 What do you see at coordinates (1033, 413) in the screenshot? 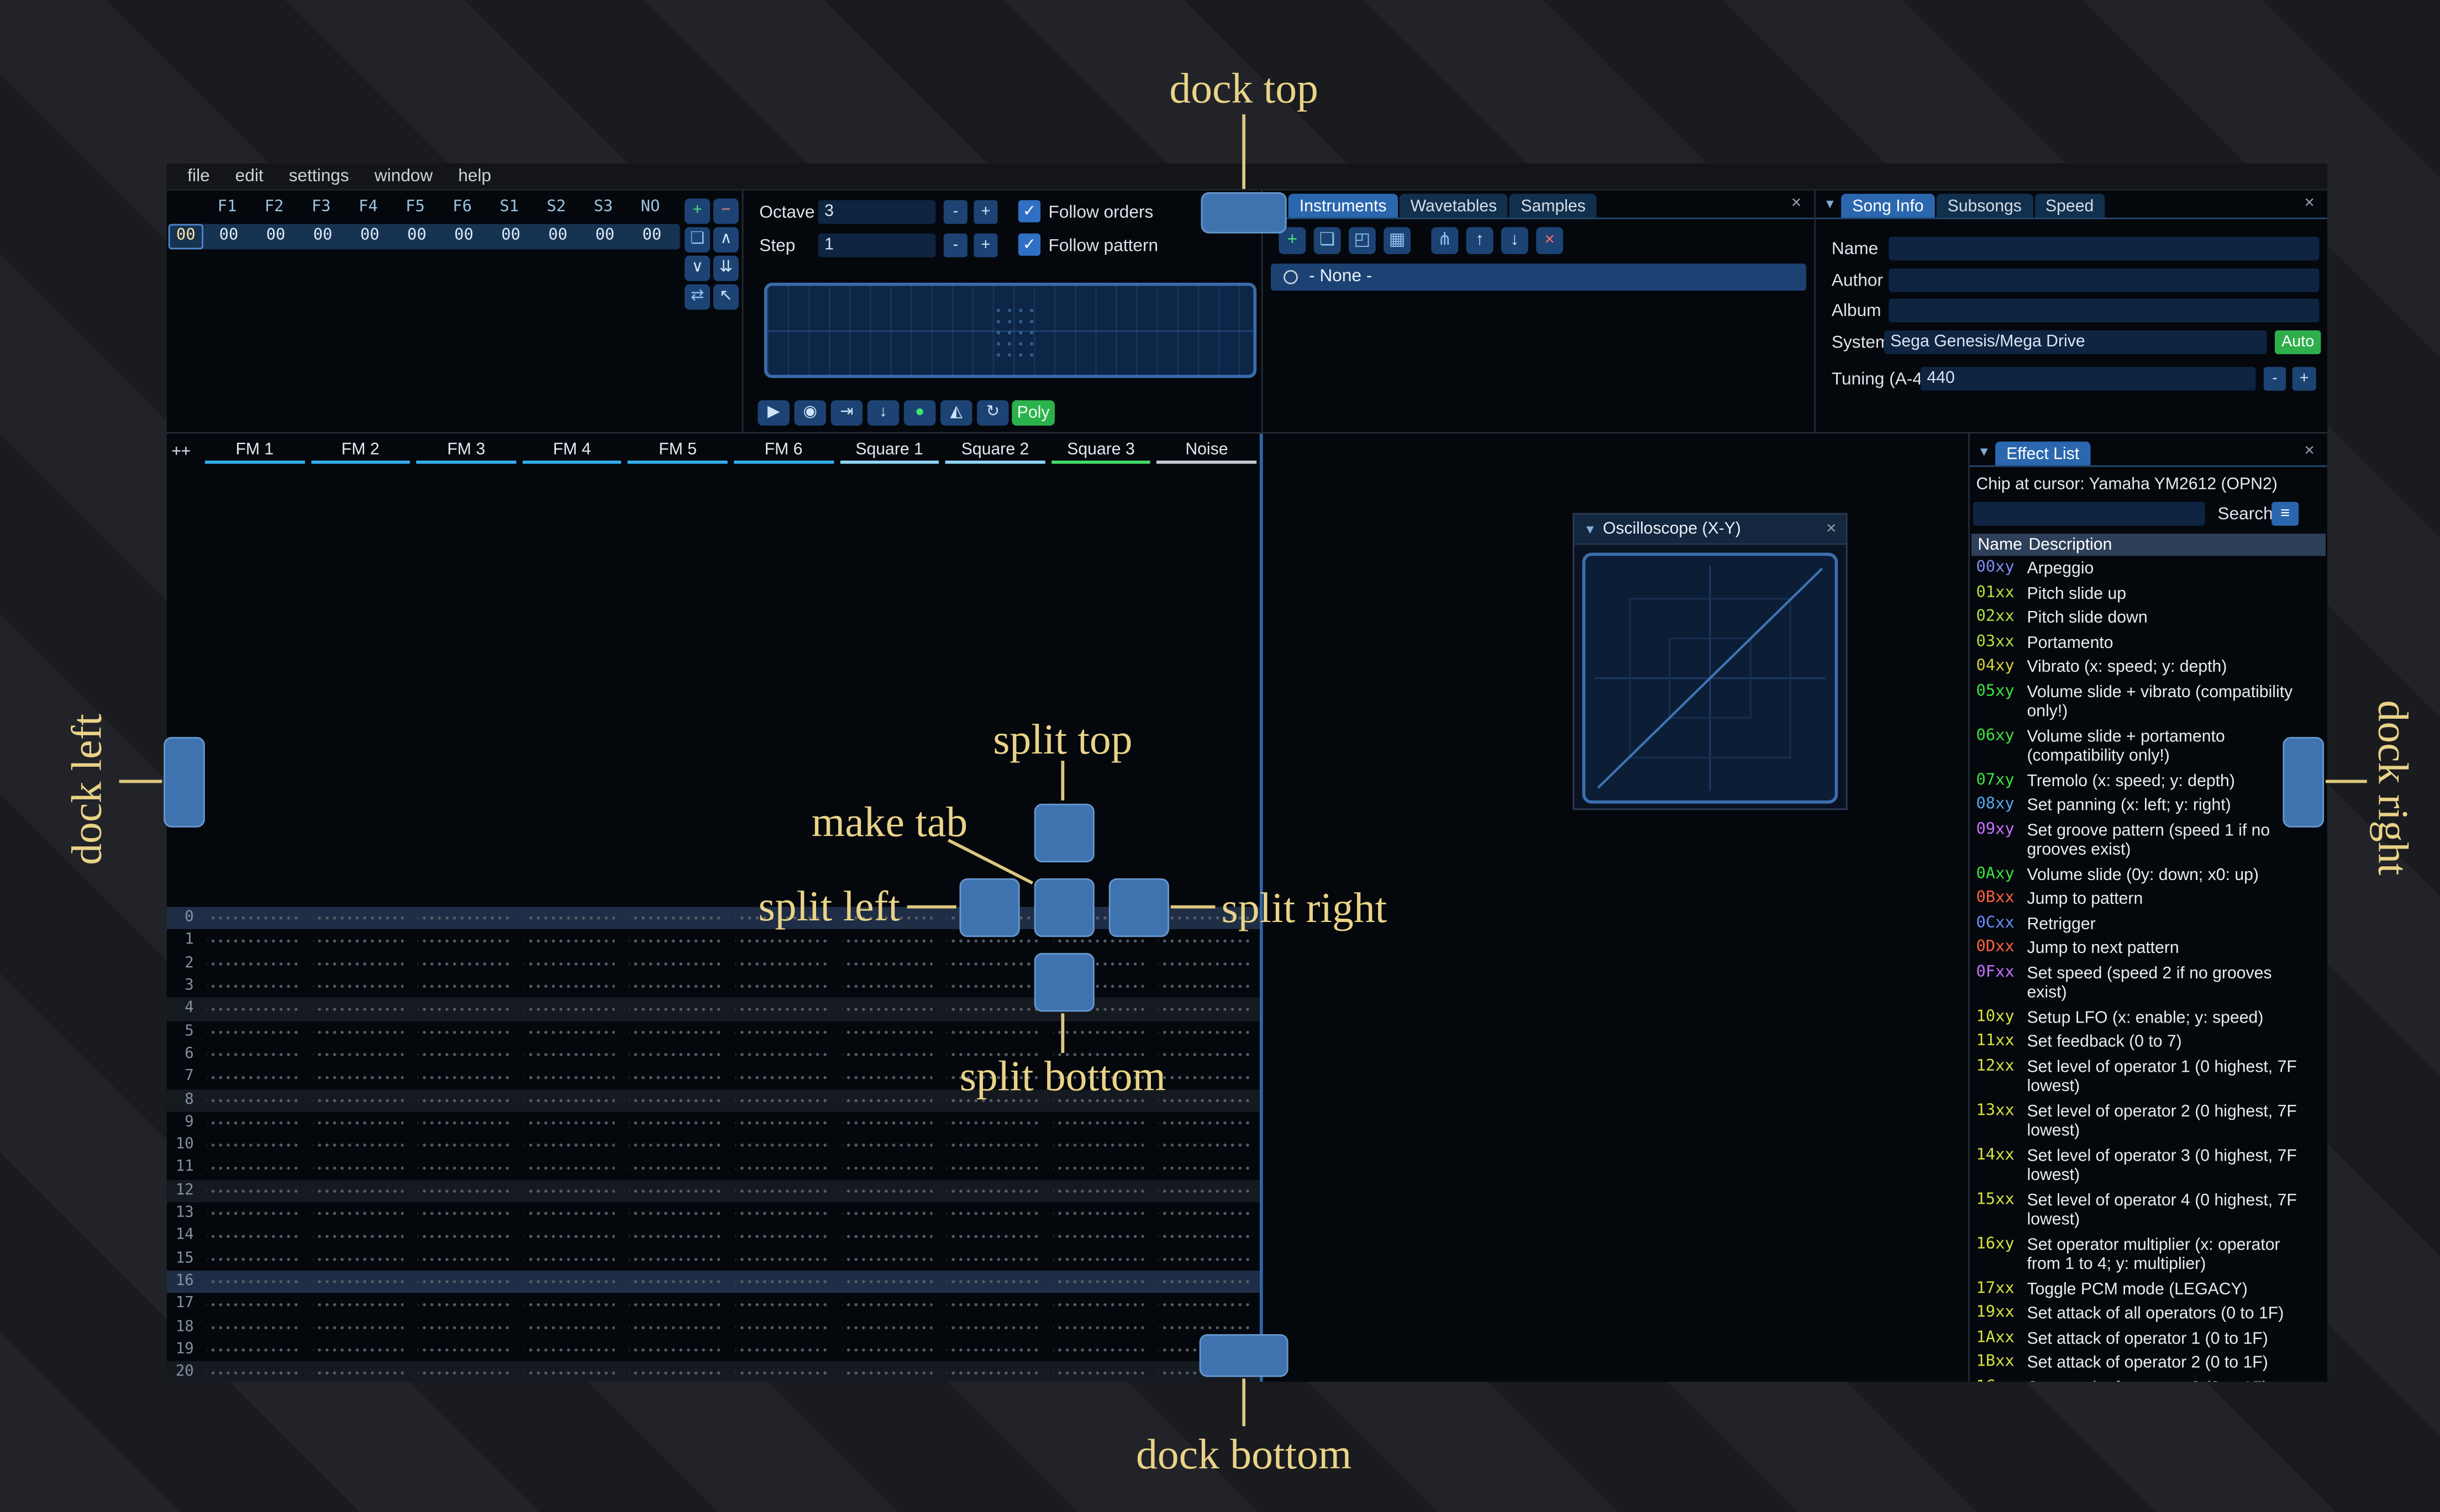
I see `poly-button: Poly` at bounding box center [1033, 413].